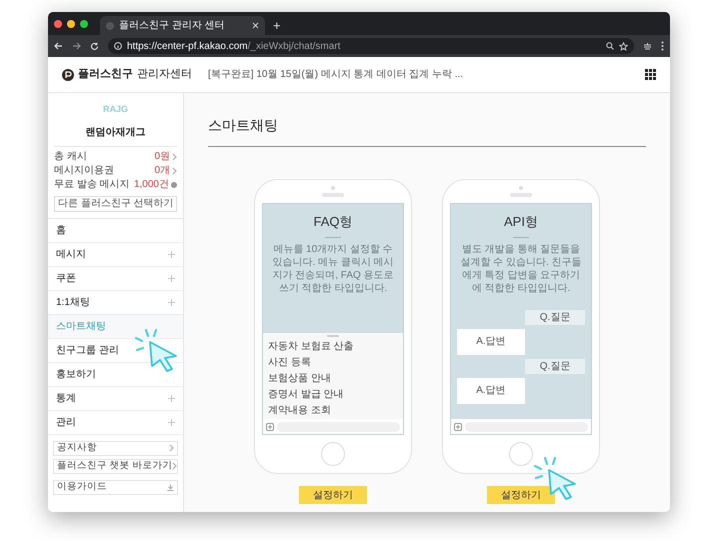 The image size is (720, 541). Describe the element at coordinates (115, 448) in the screenshot. I see `sidebar-link: 공지사항` at that location.